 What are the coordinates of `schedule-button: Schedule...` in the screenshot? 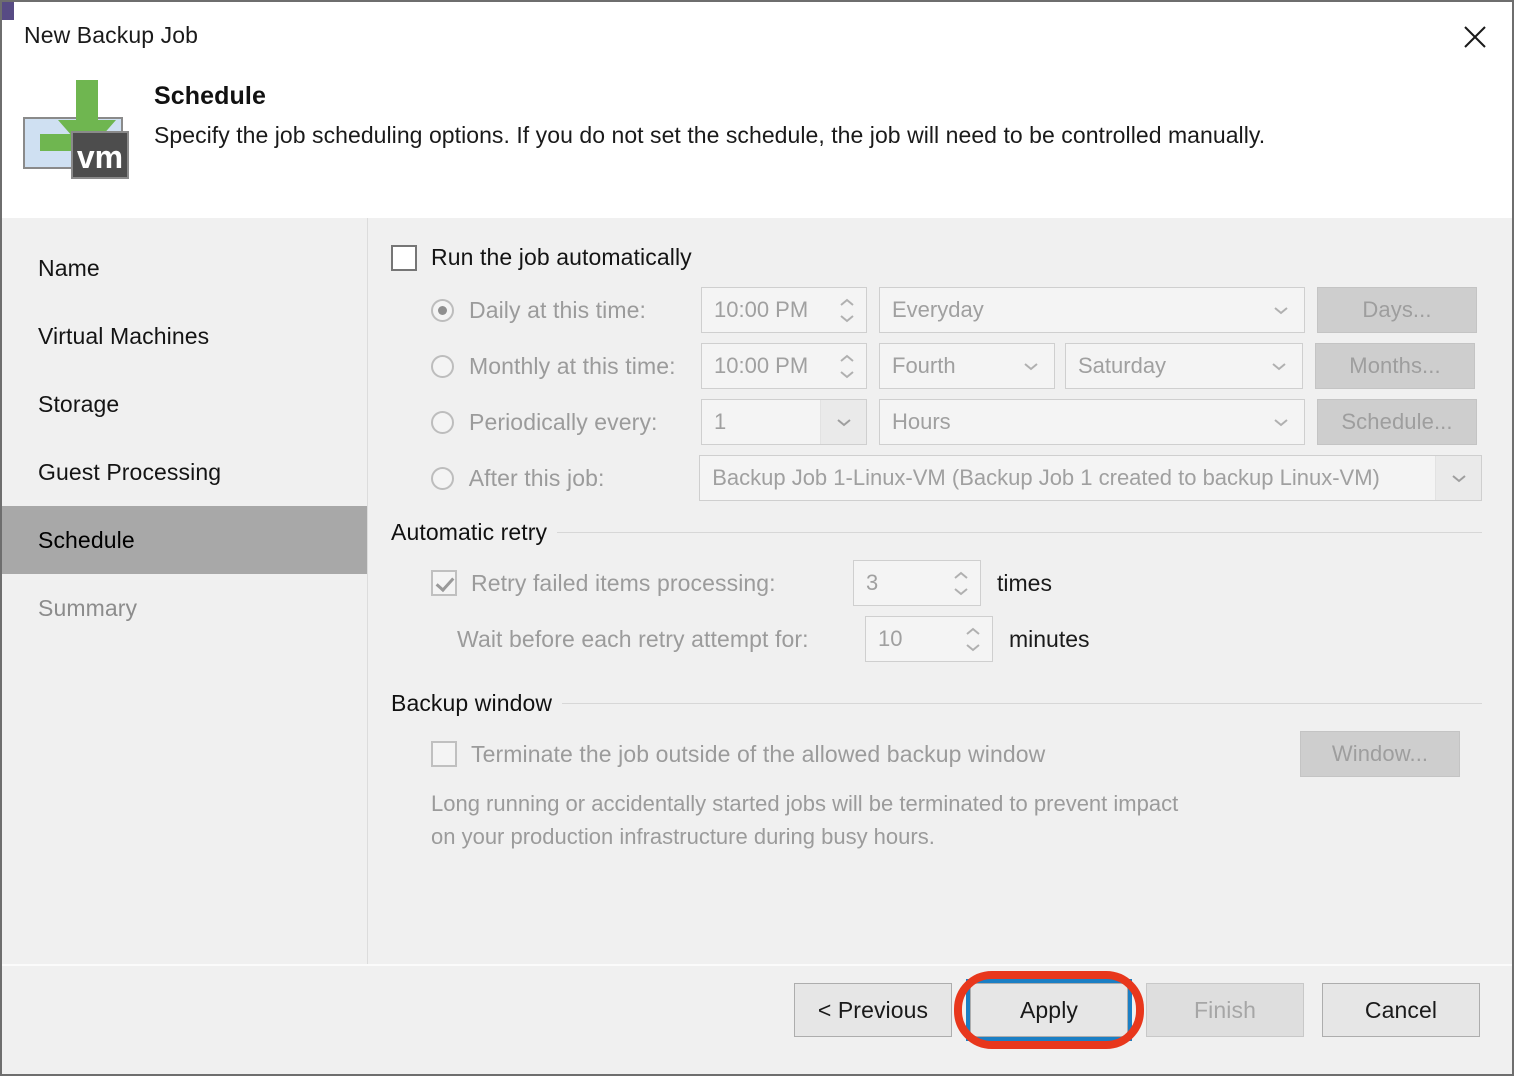 It's located at (1397, 422).